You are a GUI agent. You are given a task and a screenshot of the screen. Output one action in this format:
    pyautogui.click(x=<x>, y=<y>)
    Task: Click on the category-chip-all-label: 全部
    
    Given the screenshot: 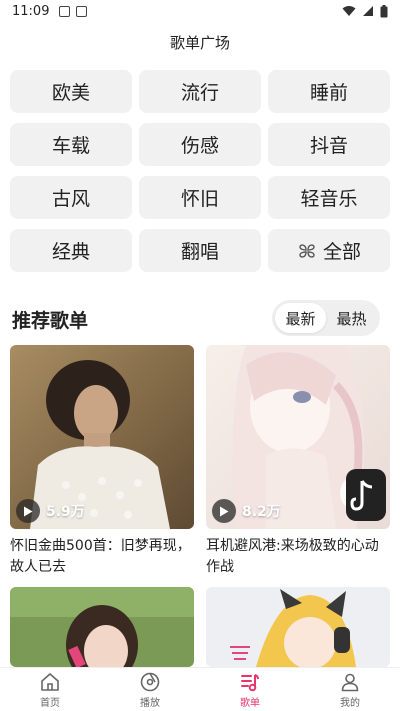 What is the action you would take?
    pyautogui.click(x=341, y=252)
    